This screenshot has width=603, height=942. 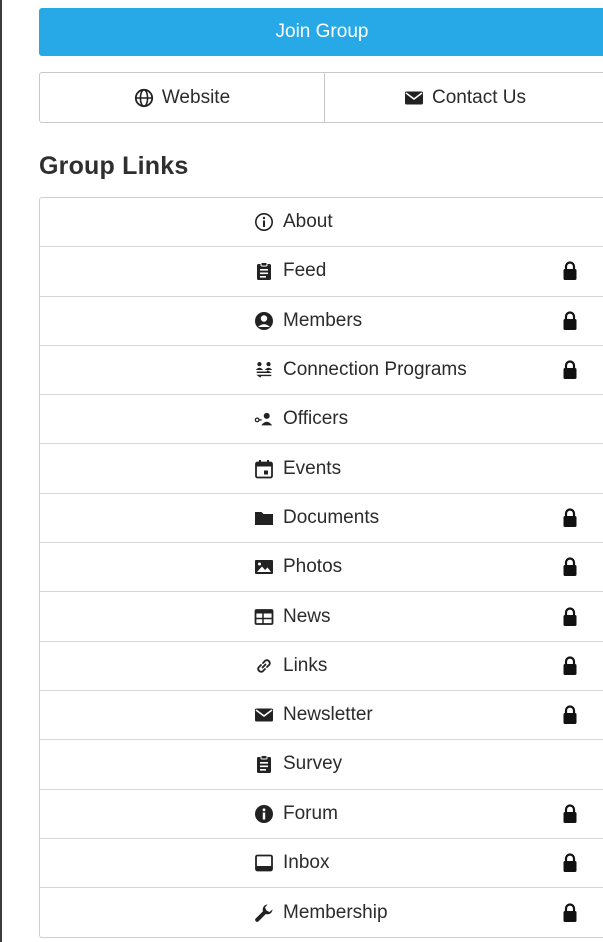 I want to click on group-link-label: Survey, so click(x=313, y=764).